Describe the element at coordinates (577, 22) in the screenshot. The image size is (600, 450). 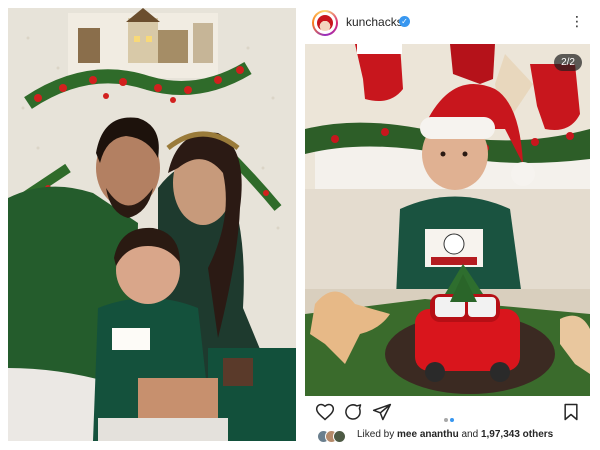
I see `more-options-icon: ⋮` at that location.